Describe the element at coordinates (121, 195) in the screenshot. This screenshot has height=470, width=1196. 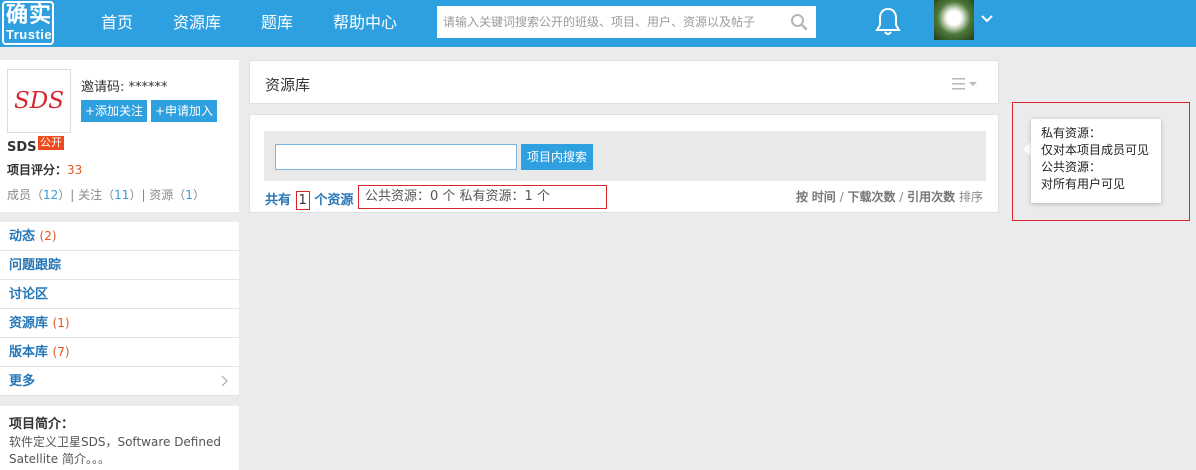
I see `follows-count: 11` at that location.